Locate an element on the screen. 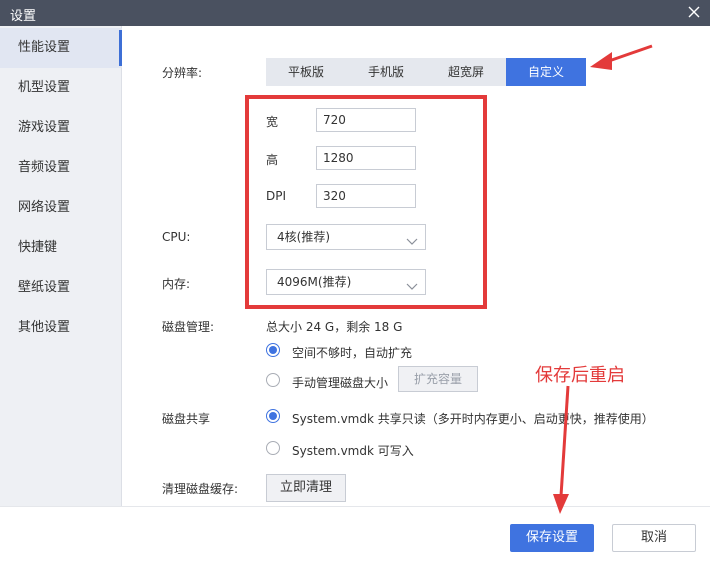  share-readonly-radio is located at coordinates (273, 416).